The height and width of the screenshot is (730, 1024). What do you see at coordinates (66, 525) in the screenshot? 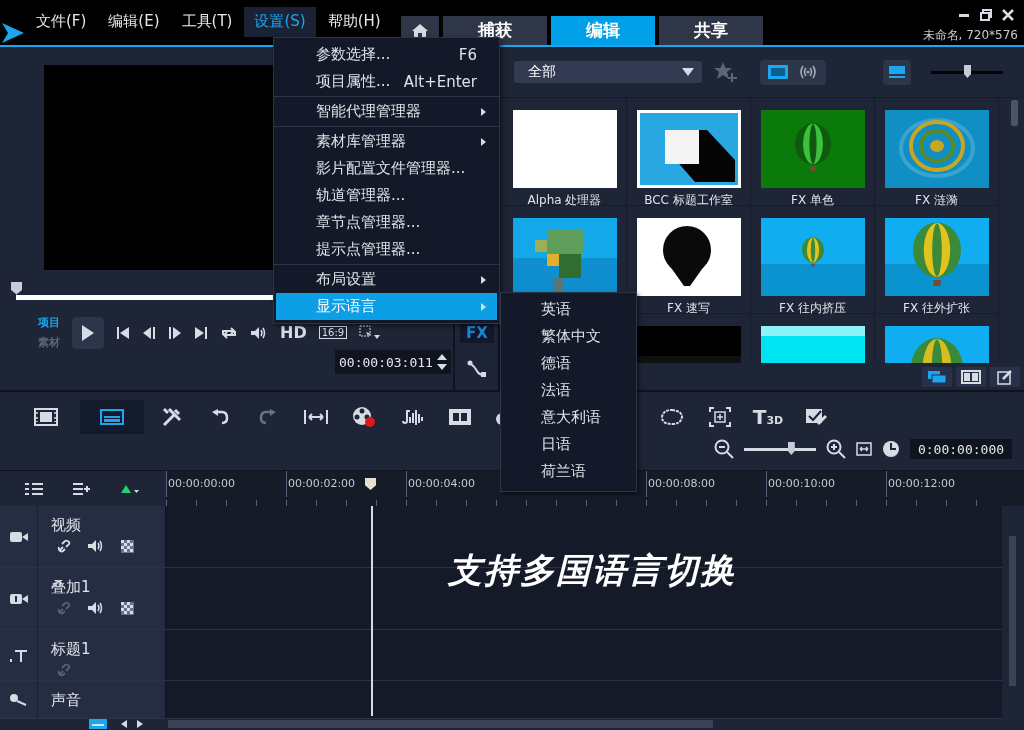
I see `track-name: 视频` at bounding box center [66, 525].